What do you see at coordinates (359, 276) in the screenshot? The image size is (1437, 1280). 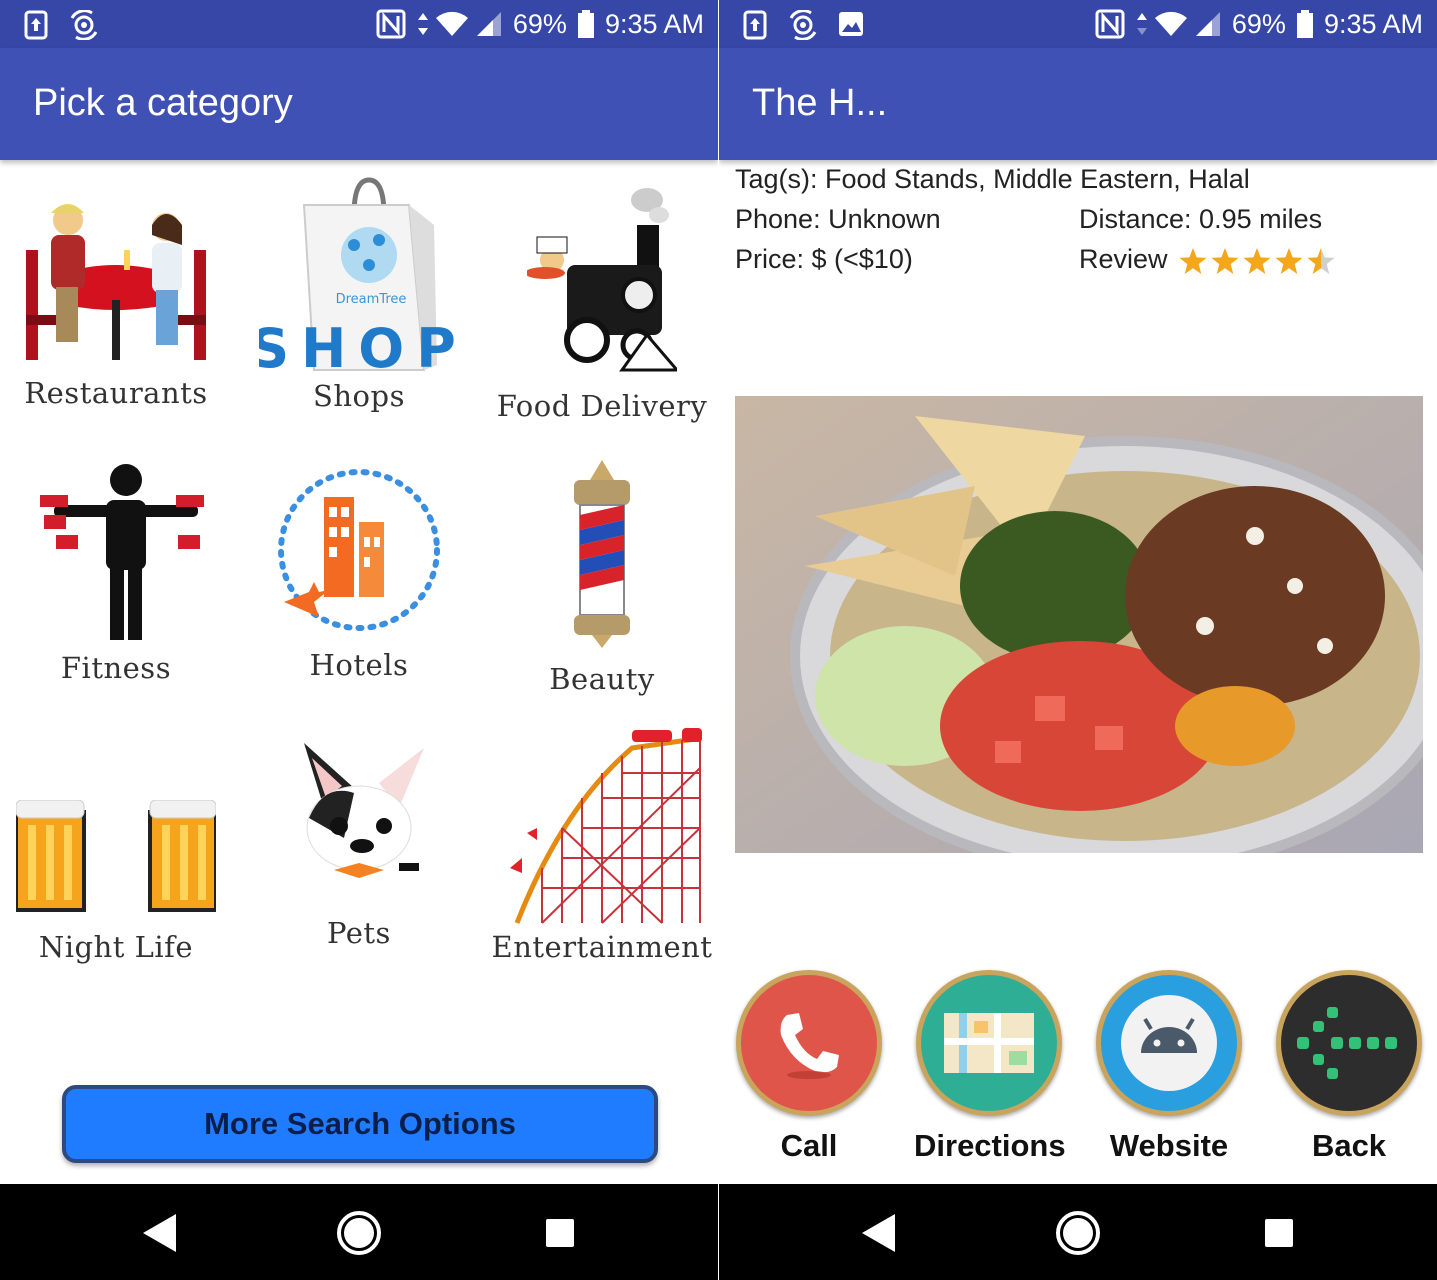 I see `shopping-bag-icon: DreamTree SHOP` at bounding box center [359, 276].